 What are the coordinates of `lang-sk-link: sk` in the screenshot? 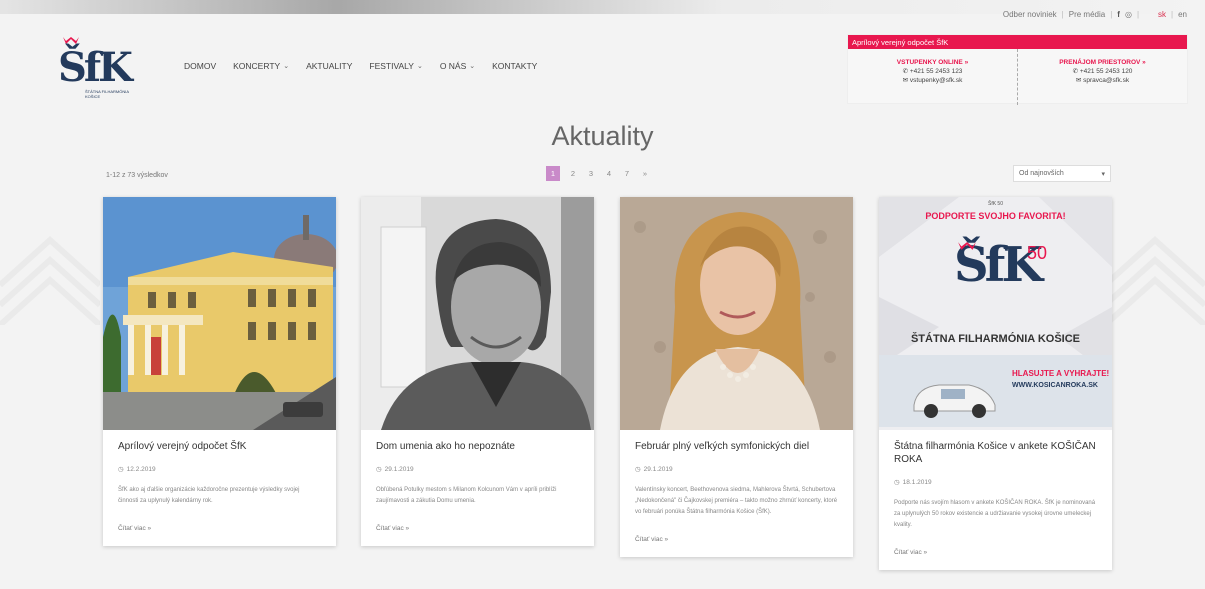 It's located at (1162, 14).